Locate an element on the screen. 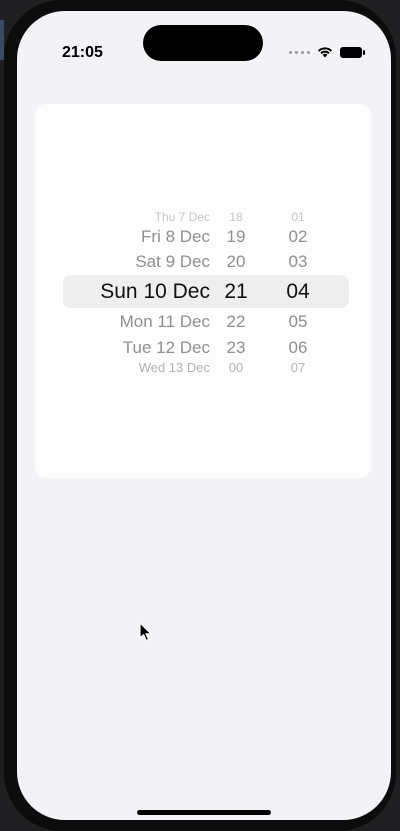 The width and height of the screenshot is (400, 831). minute-option: 02 is located at coordinates (298, 237).